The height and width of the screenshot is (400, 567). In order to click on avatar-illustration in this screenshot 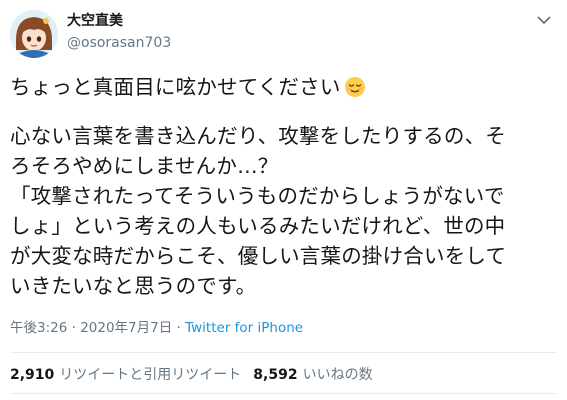, I will do `click(34, 34)`.